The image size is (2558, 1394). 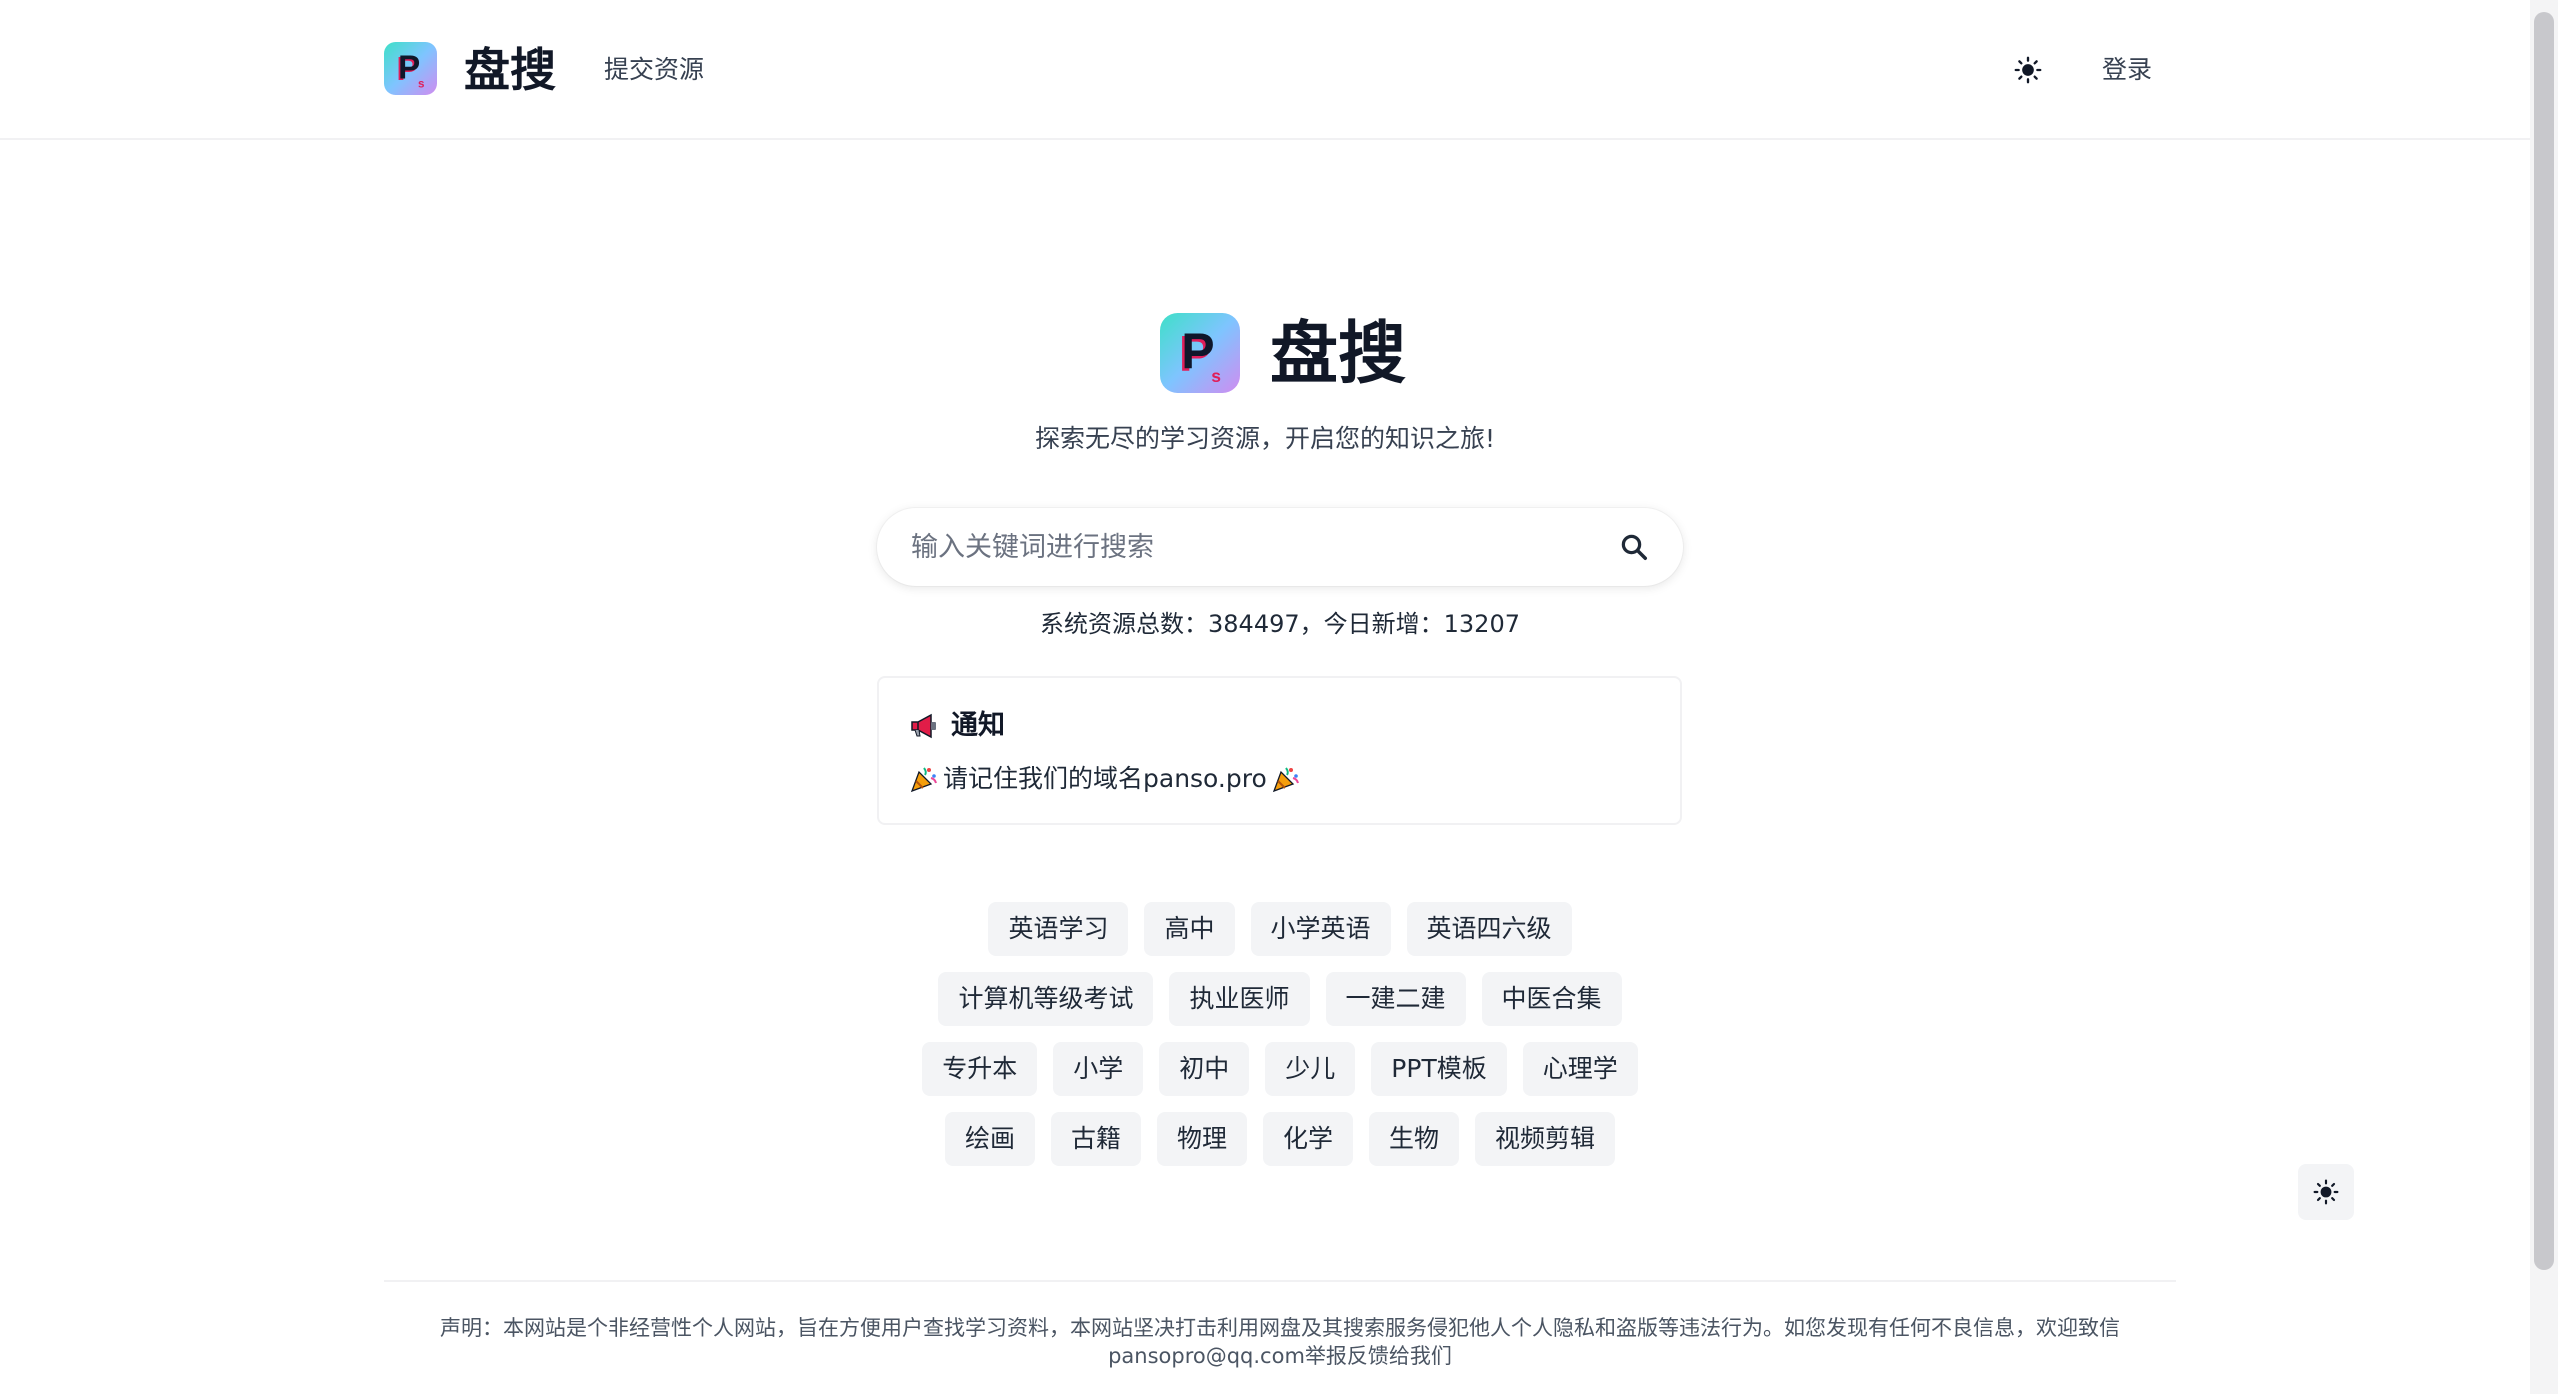 I want to click on theme-toggle-button, so click(x=2028, y=70).